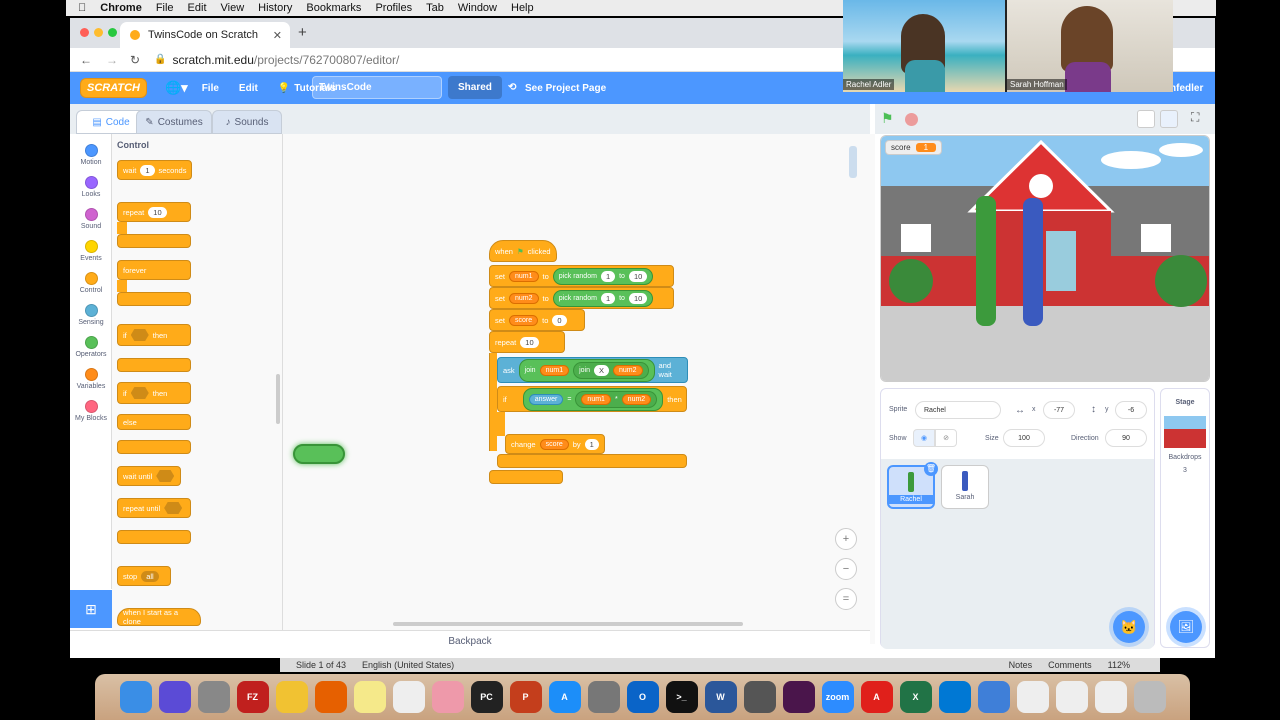 The height and width of the screenshot is (720, 1280). Describe the element at coordinates (326, 60) in the screenshot. I see `url-path: /projects/762700807/editor/` at that location.